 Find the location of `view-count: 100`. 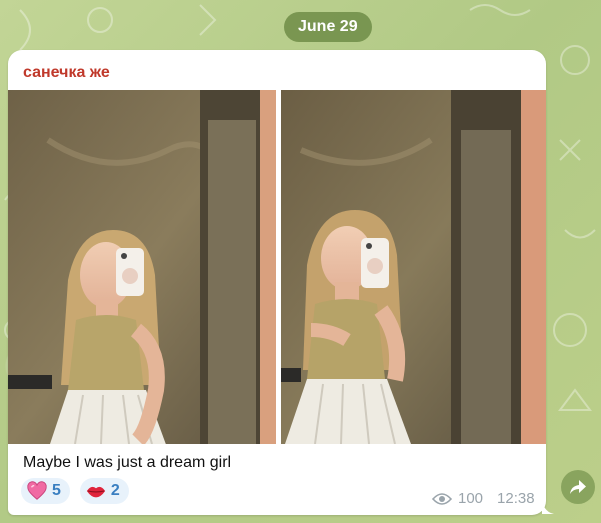

view-count: 100 is located at coordinates (471, 498).